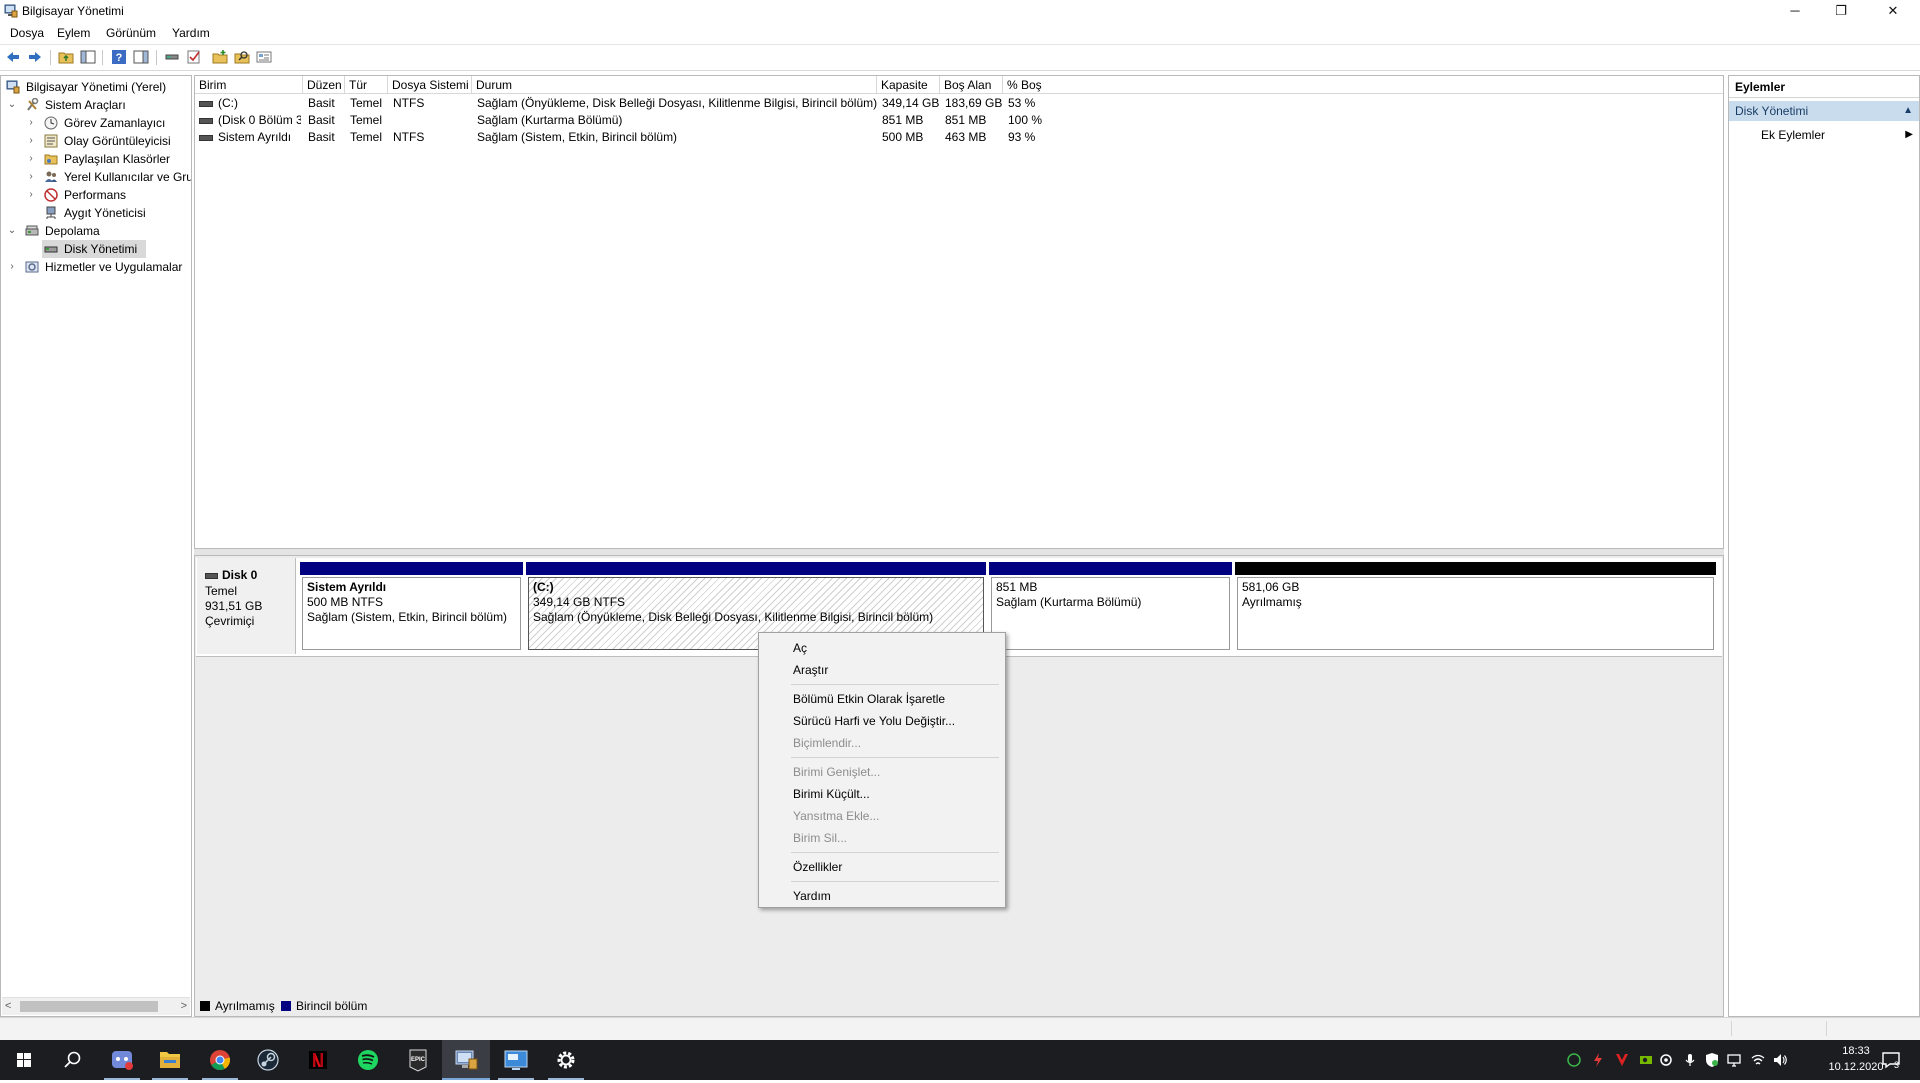 This screenshot has width=1920, height=1083. What do you see at coordinates (73, 33) in the screenshot?
I see `menu-eylem: Eylem` at bounding box center [73, 33].